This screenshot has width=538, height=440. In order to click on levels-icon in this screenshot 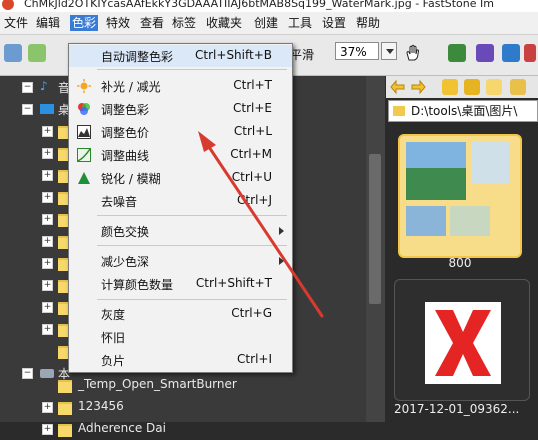, I will do `click(84, 132)`.